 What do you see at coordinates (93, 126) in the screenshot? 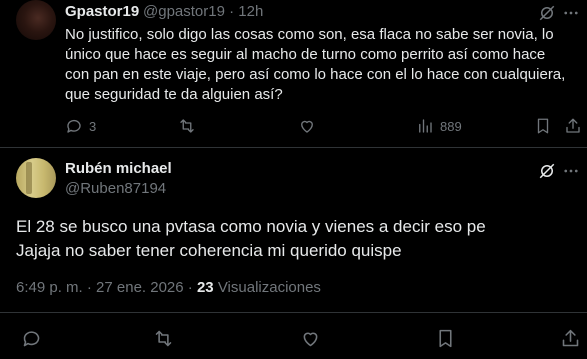
I see `reply-count: 3` at bounding box center [93, 126].